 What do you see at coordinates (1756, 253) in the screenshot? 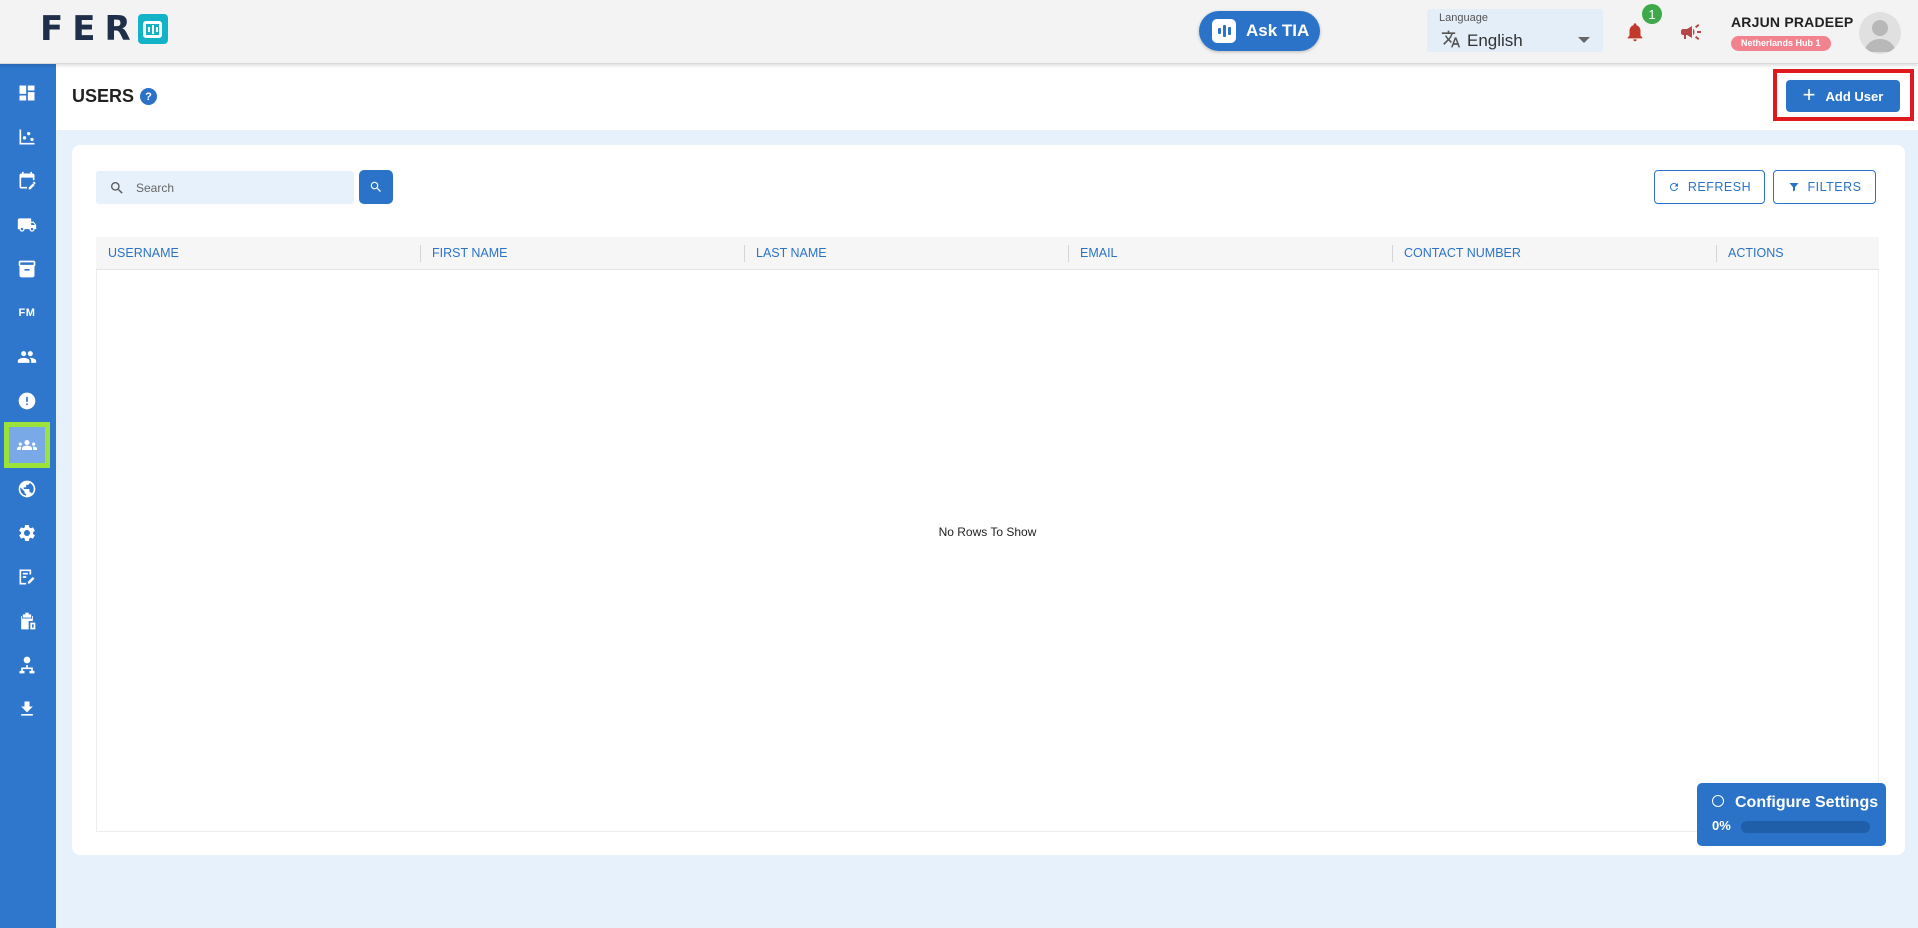
I see `column-header-actions: ACTIONS` at bounding box center [1756, 253].